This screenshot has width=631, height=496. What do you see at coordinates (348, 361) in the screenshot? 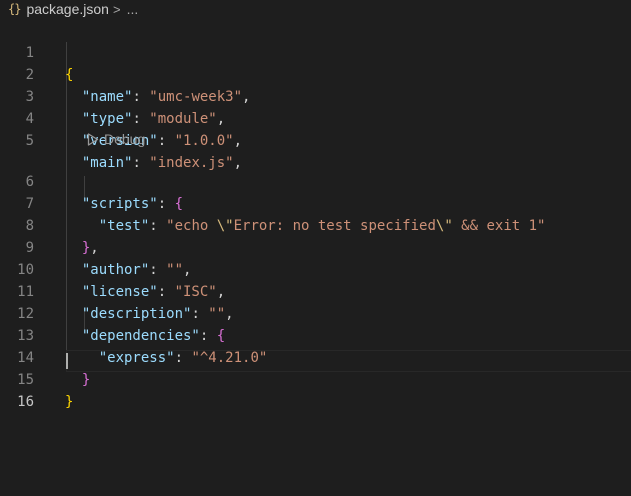
I see `current-line-highlight` at bounding box center [348, 361].